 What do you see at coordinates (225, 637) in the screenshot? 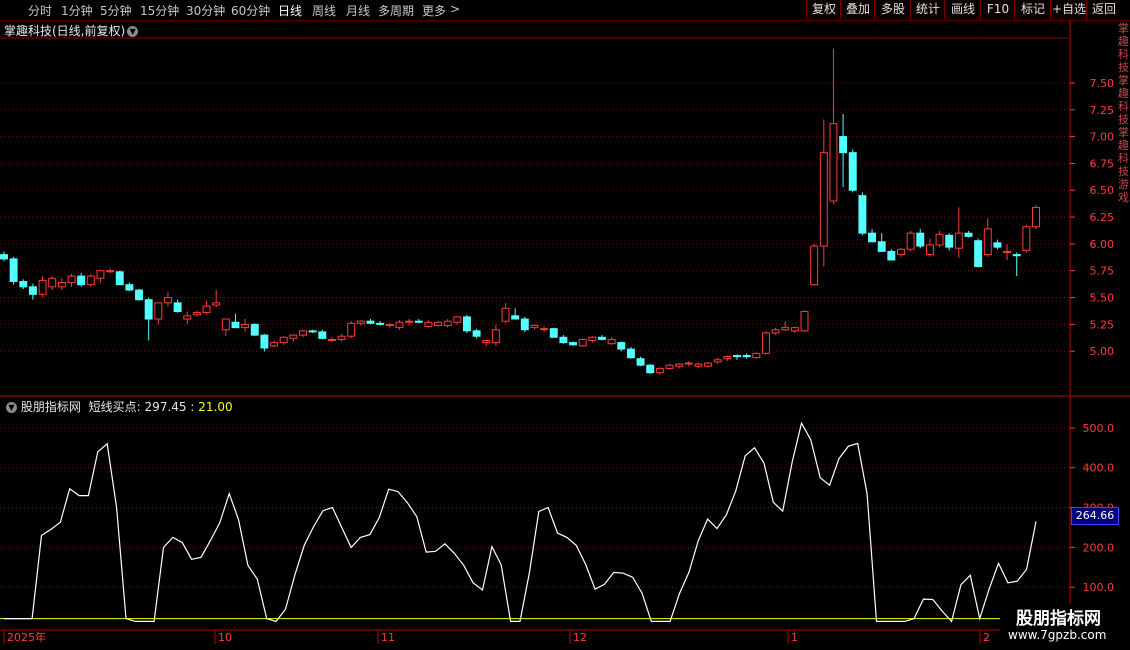
I see `time-axis-label: 10` at bounding box center [225, 637].